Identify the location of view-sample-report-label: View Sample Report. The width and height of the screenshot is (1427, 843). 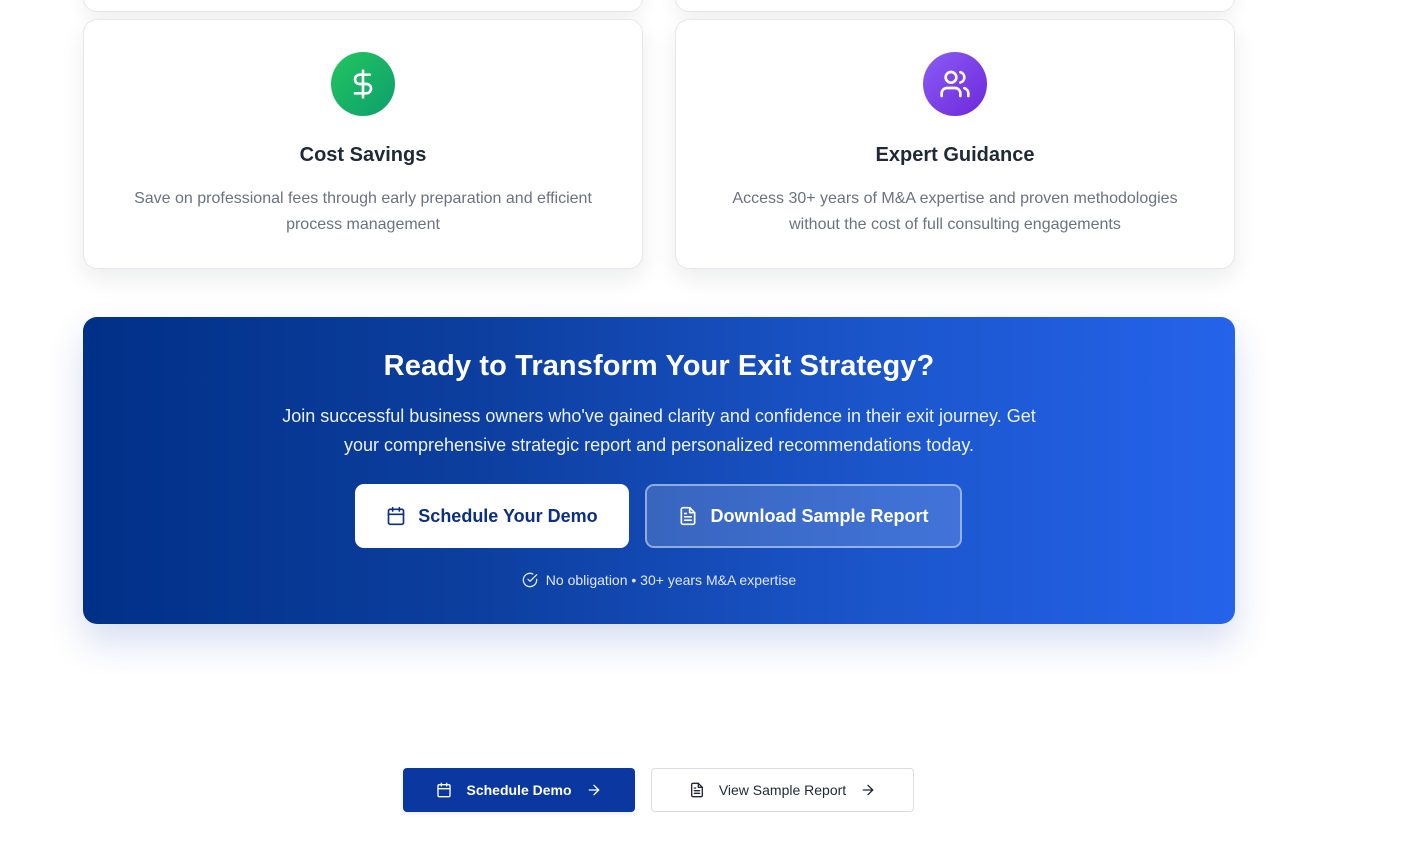
(782, 790).